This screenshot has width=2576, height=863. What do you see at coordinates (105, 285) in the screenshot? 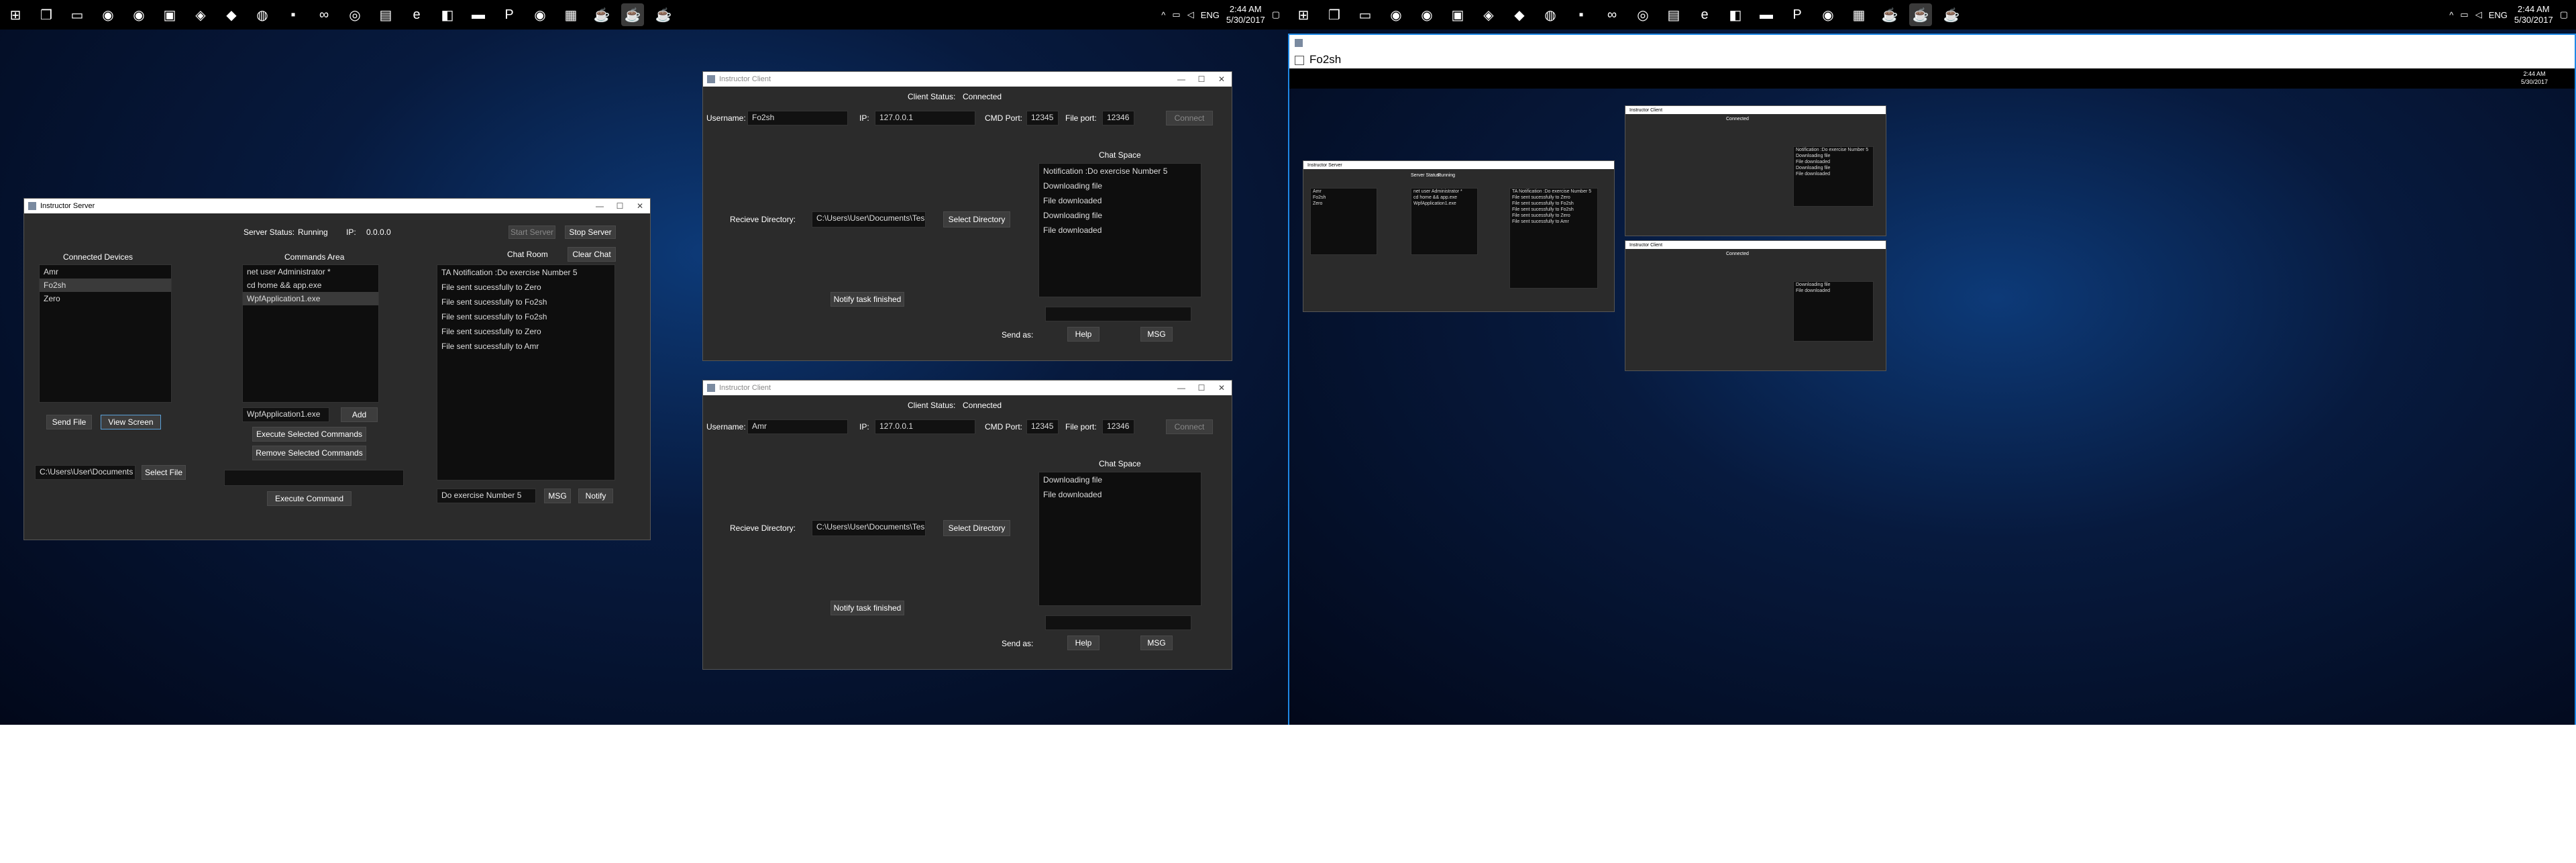
I see `list-item: Fo2sh` at bounding box center [105, 285].